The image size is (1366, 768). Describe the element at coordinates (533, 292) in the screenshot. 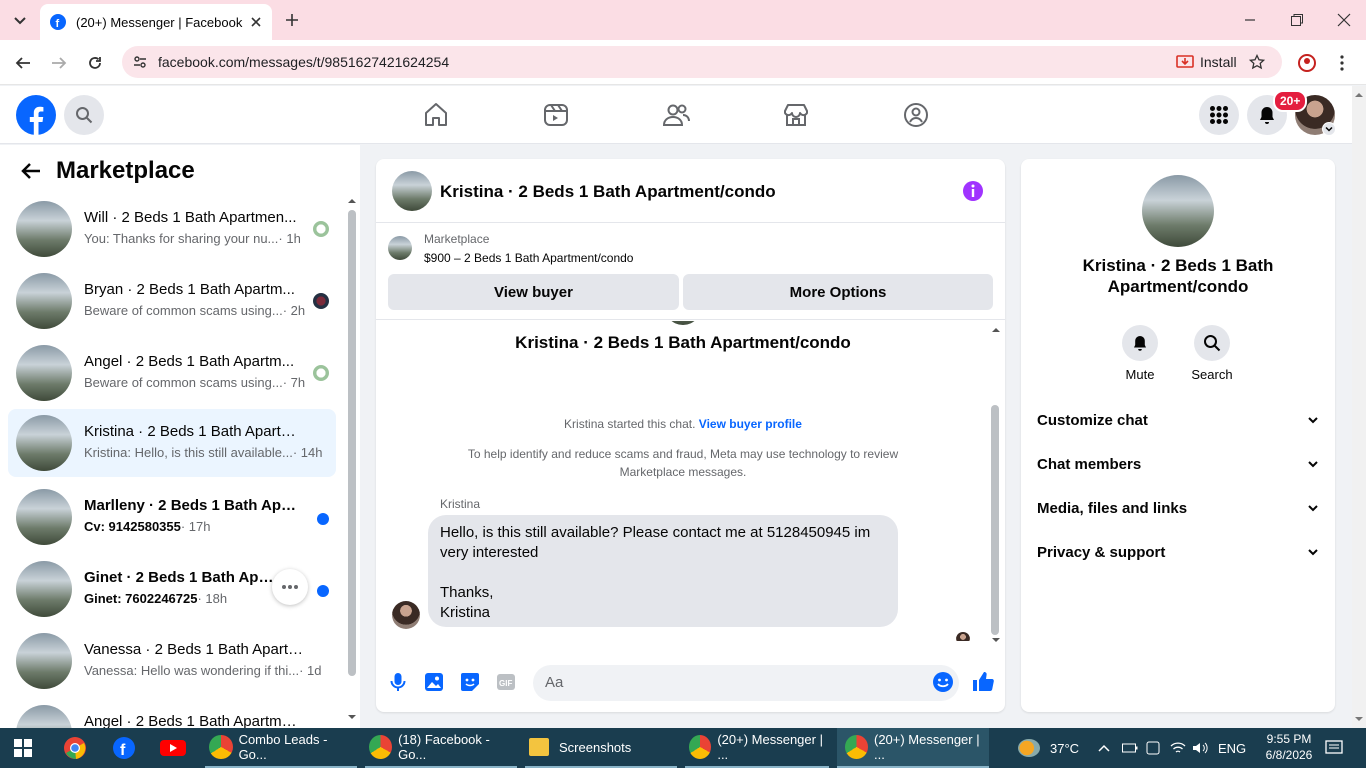

I see `view-buyer-button: View buyer` at that location.